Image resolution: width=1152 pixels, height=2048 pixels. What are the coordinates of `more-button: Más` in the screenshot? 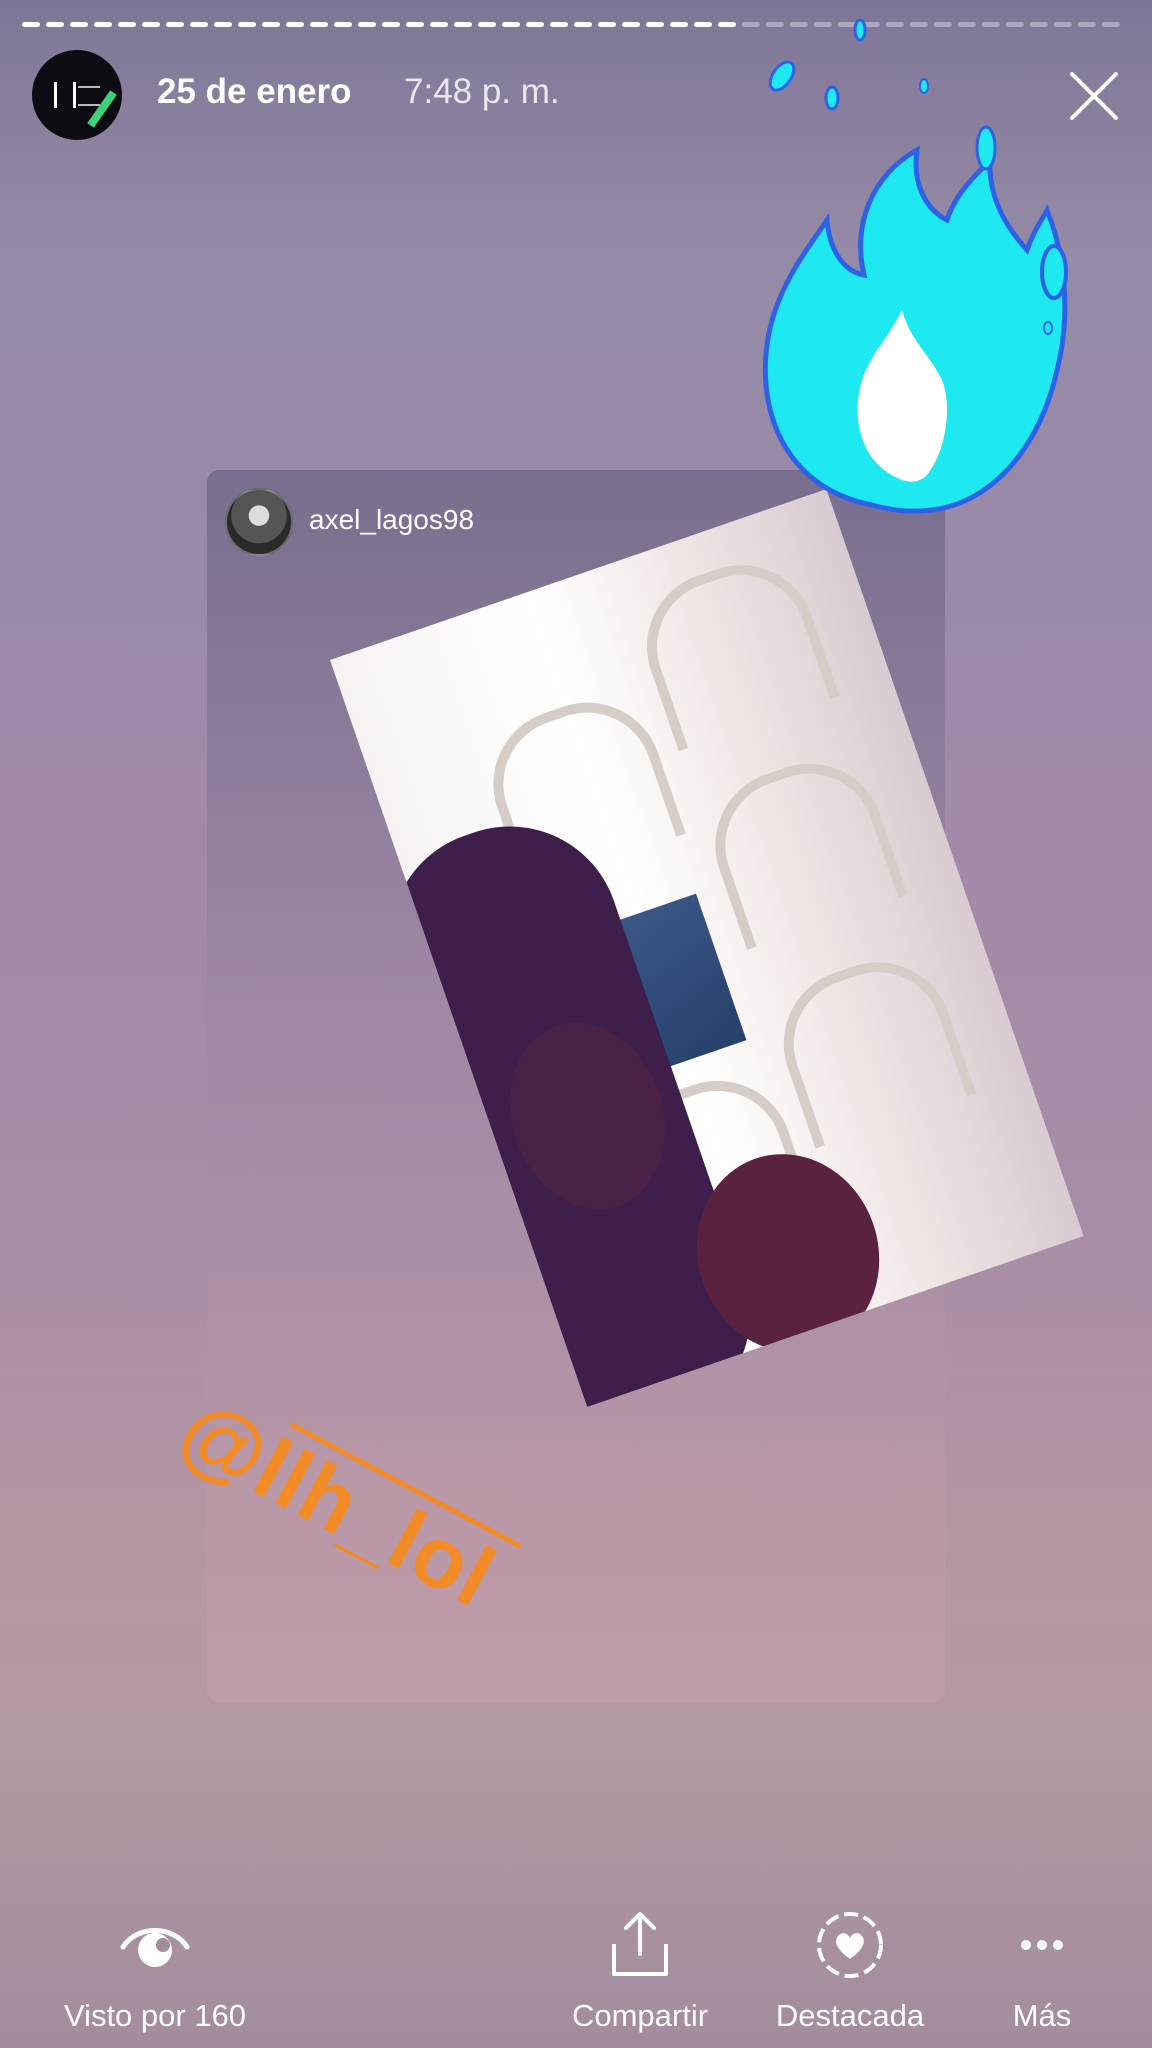 It's located at (1042, 1972).